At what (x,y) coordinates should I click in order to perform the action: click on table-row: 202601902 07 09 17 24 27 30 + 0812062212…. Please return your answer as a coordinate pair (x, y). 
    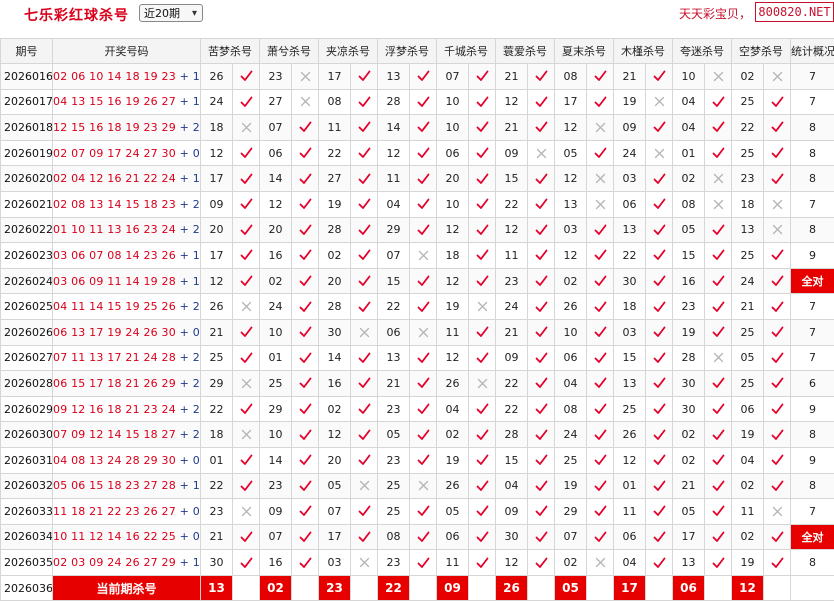
    Looking at the image, I should click on (417, 153).